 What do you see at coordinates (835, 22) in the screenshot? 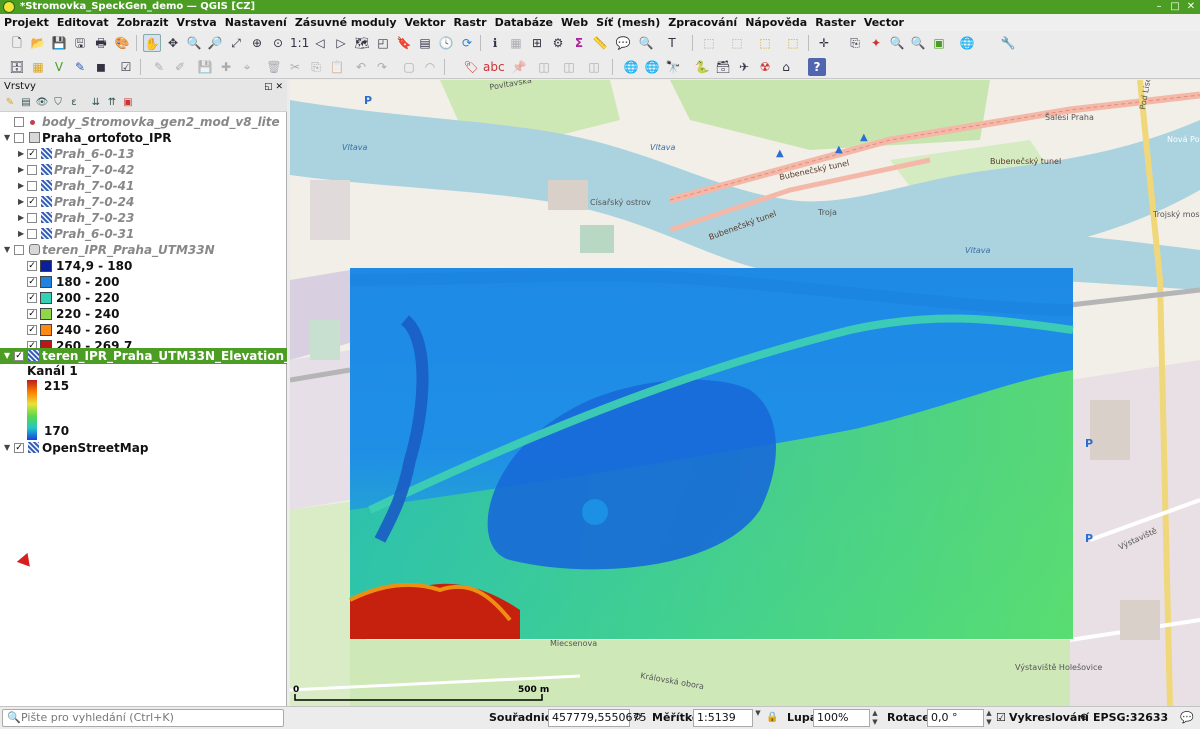
I see `menu-raster: Raster` at bounding box center [835, 22].